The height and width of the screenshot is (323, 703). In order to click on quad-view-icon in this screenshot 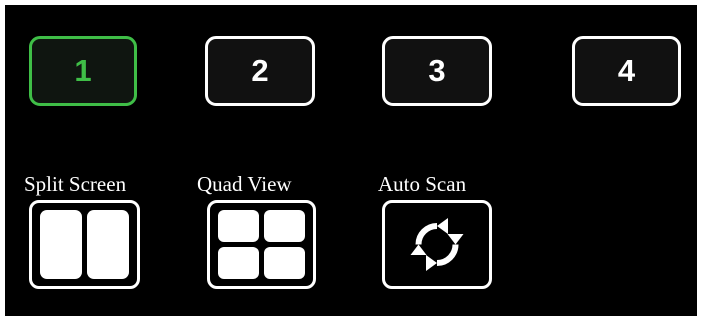, I will do `click(261, 244)`.